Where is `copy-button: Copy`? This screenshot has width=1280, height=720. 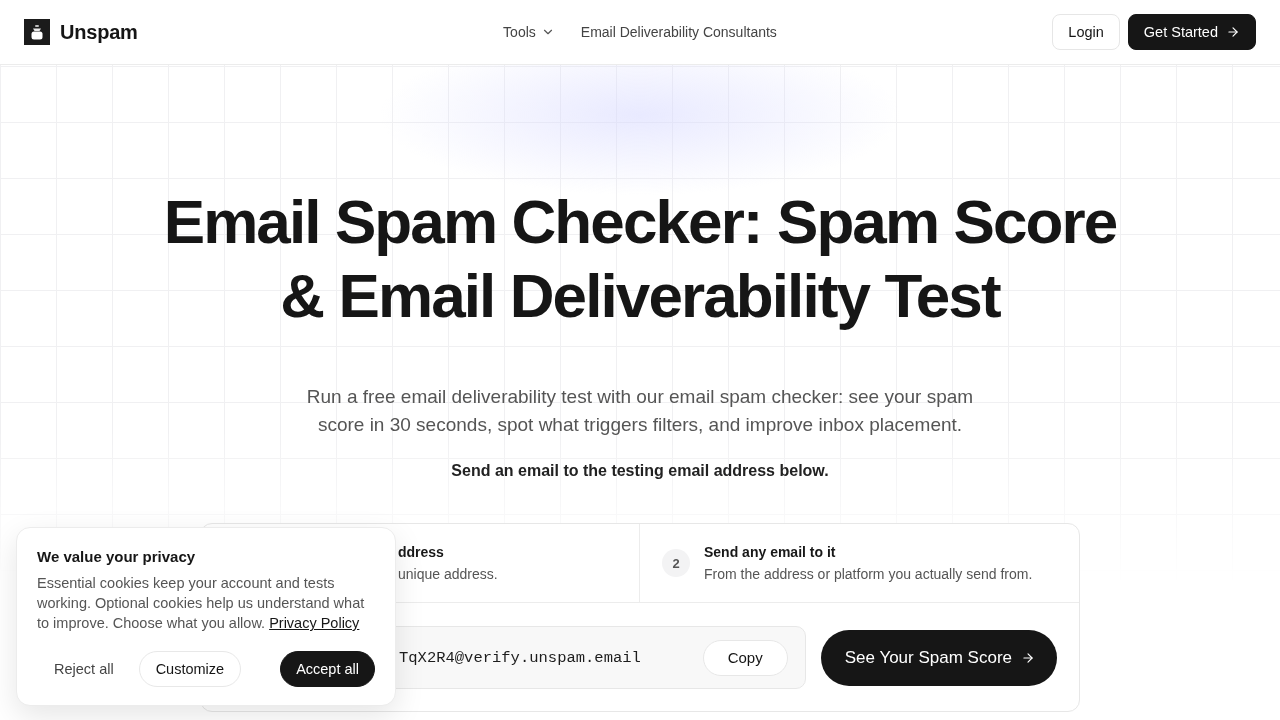
copy-button: Copy is located at coordinates (745, 657).